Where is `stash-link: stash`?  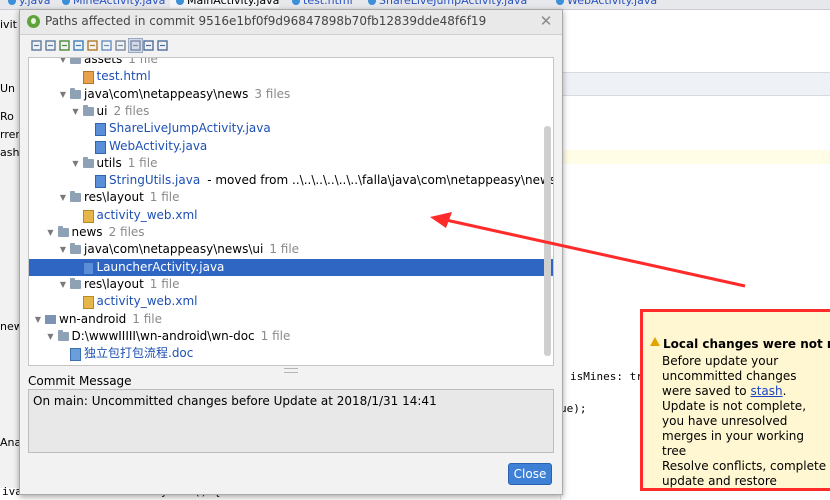 stash-link: stash is located at coordinates (766, 391).